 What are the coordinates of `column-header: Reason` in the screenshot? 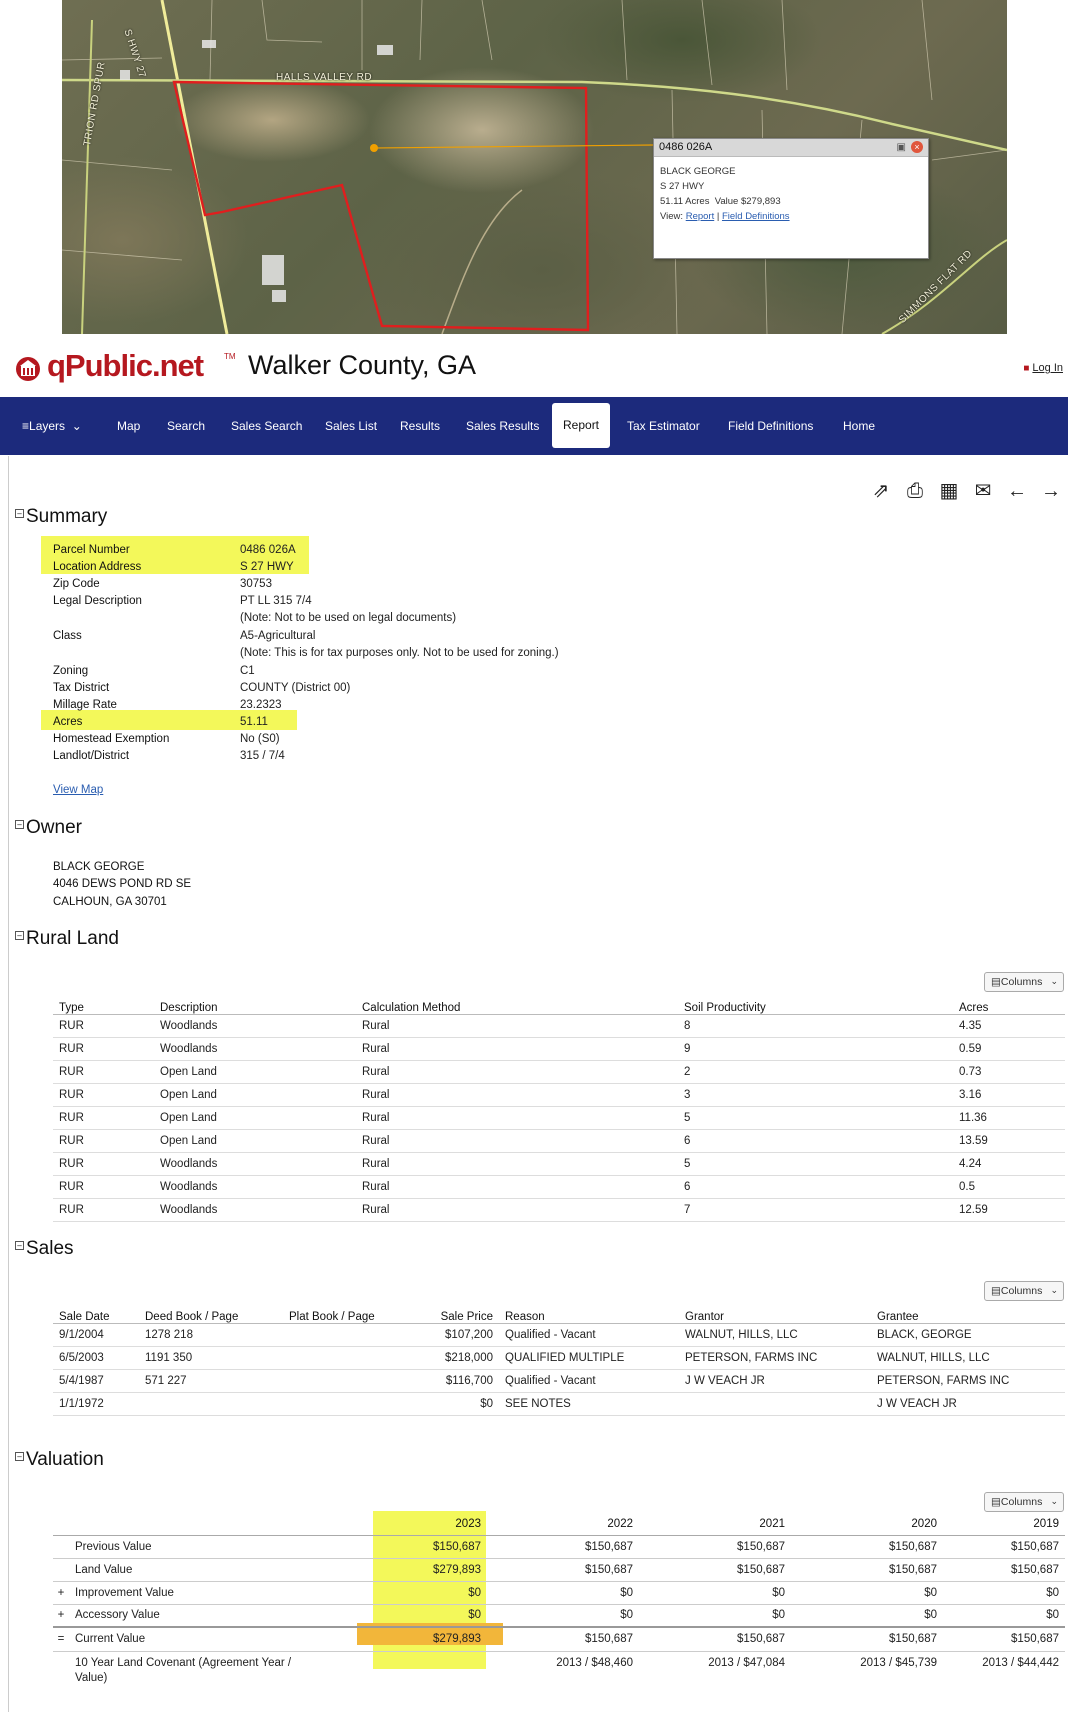 It's located at (589, 1312).